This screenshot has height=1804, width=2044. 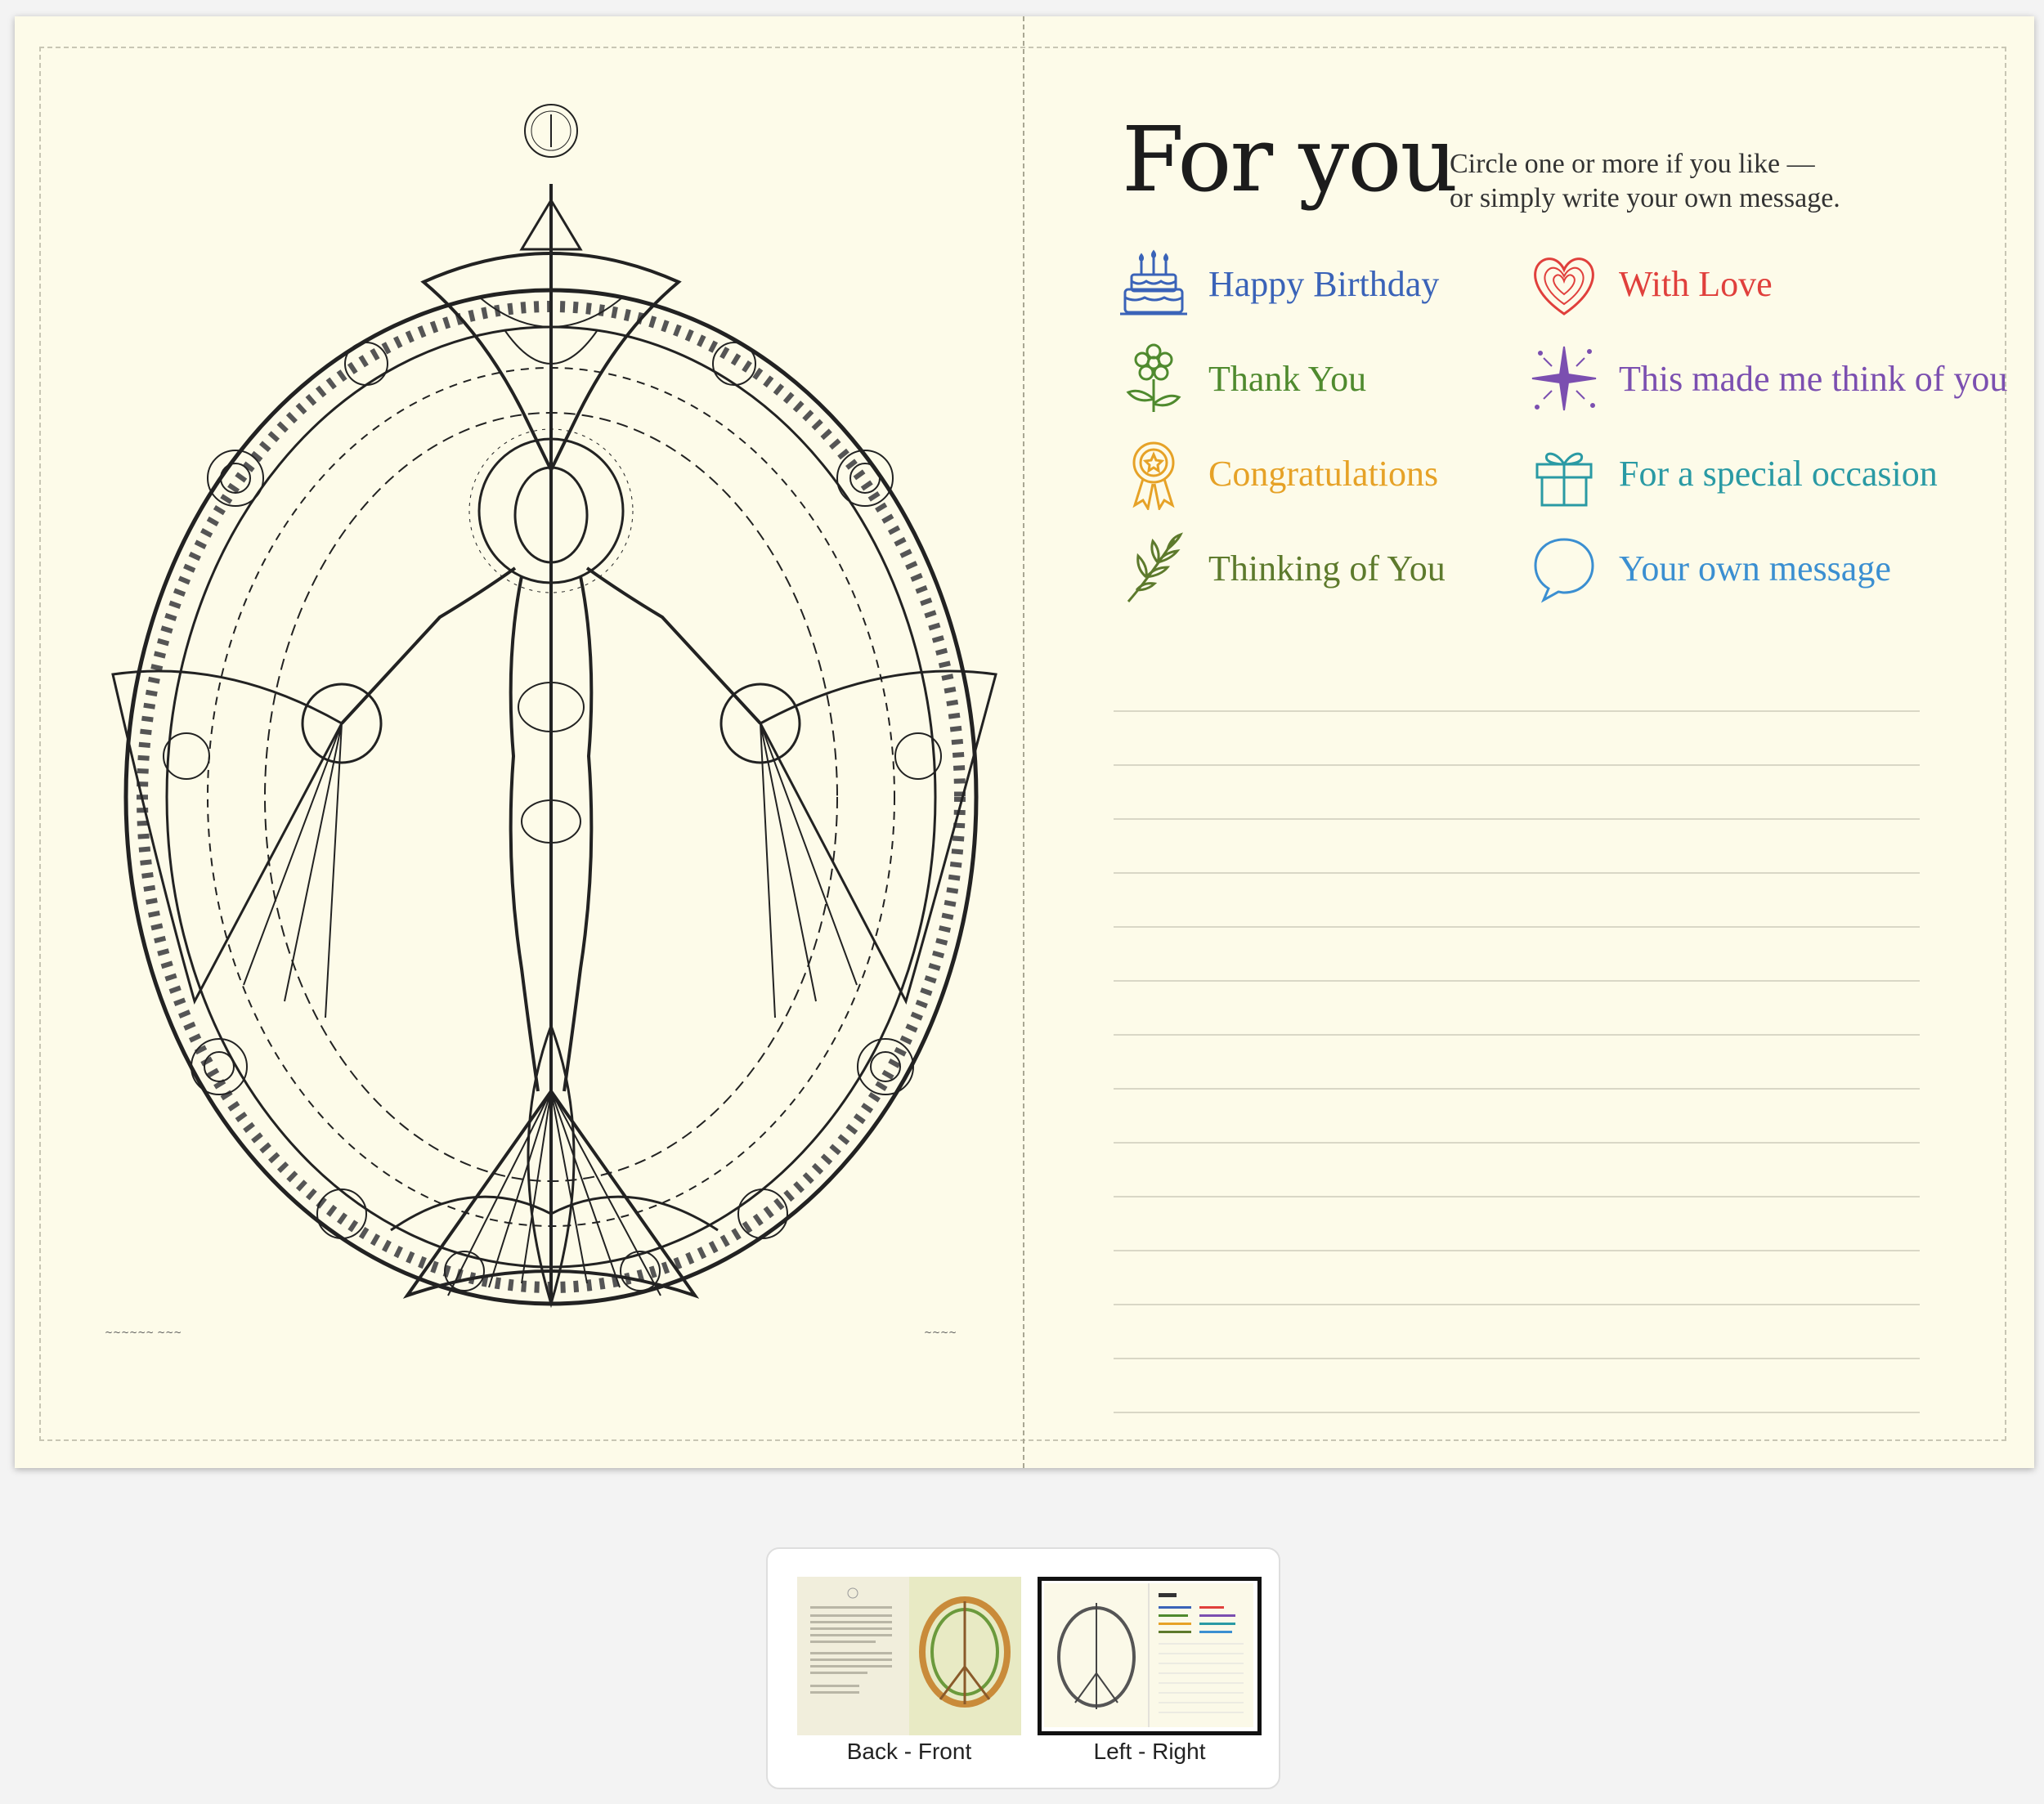 What do you see at coordinates (1564, 286) in the screenshot?
I see `heart-icon` at bounding box center [1564, 286].